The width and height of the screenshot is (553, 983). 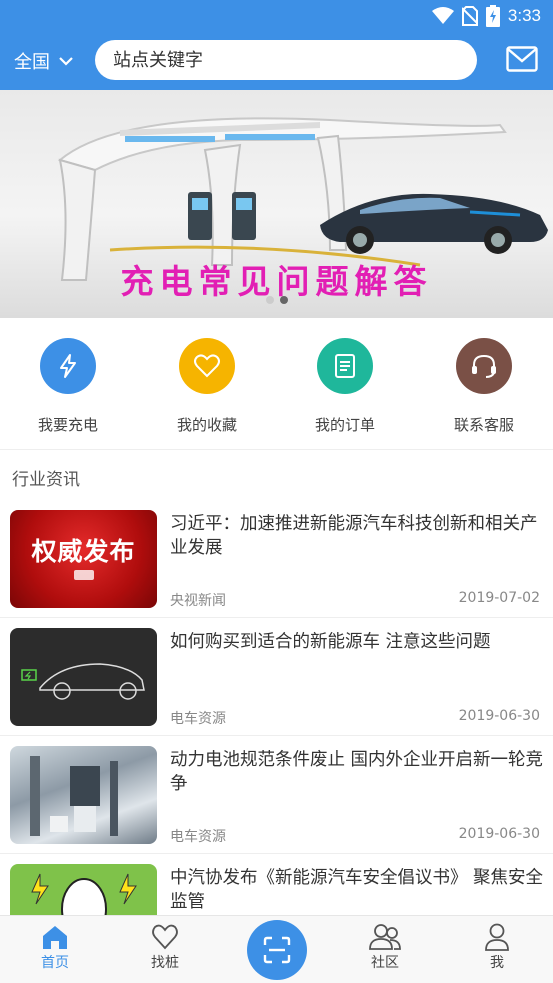 I want to click on nav-me: 我, so click(x=497, y=947).